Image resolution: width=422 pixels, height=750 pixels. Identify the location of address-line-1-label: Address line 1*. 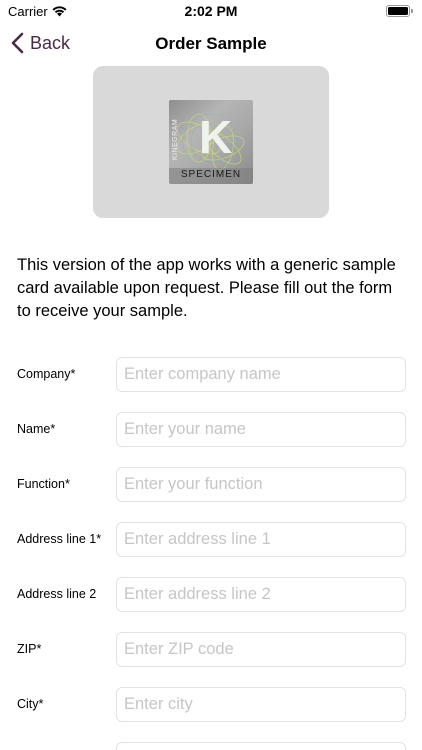
(59, 539).